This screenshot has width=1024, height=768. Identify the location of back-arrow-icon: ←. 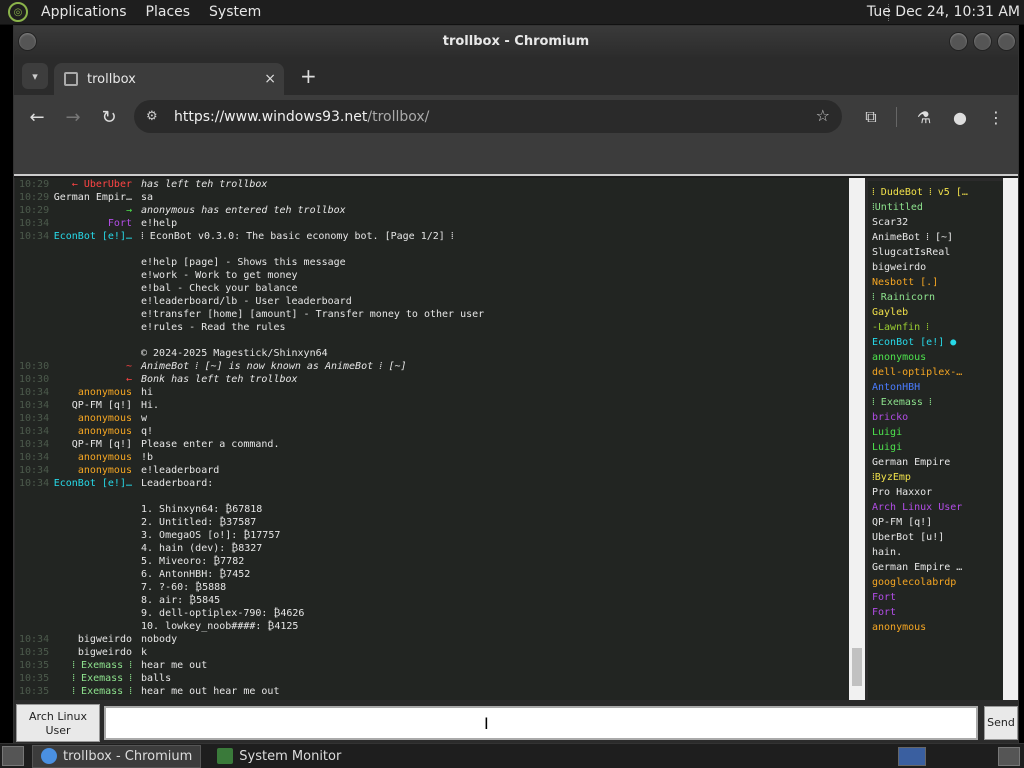
(37, 117).